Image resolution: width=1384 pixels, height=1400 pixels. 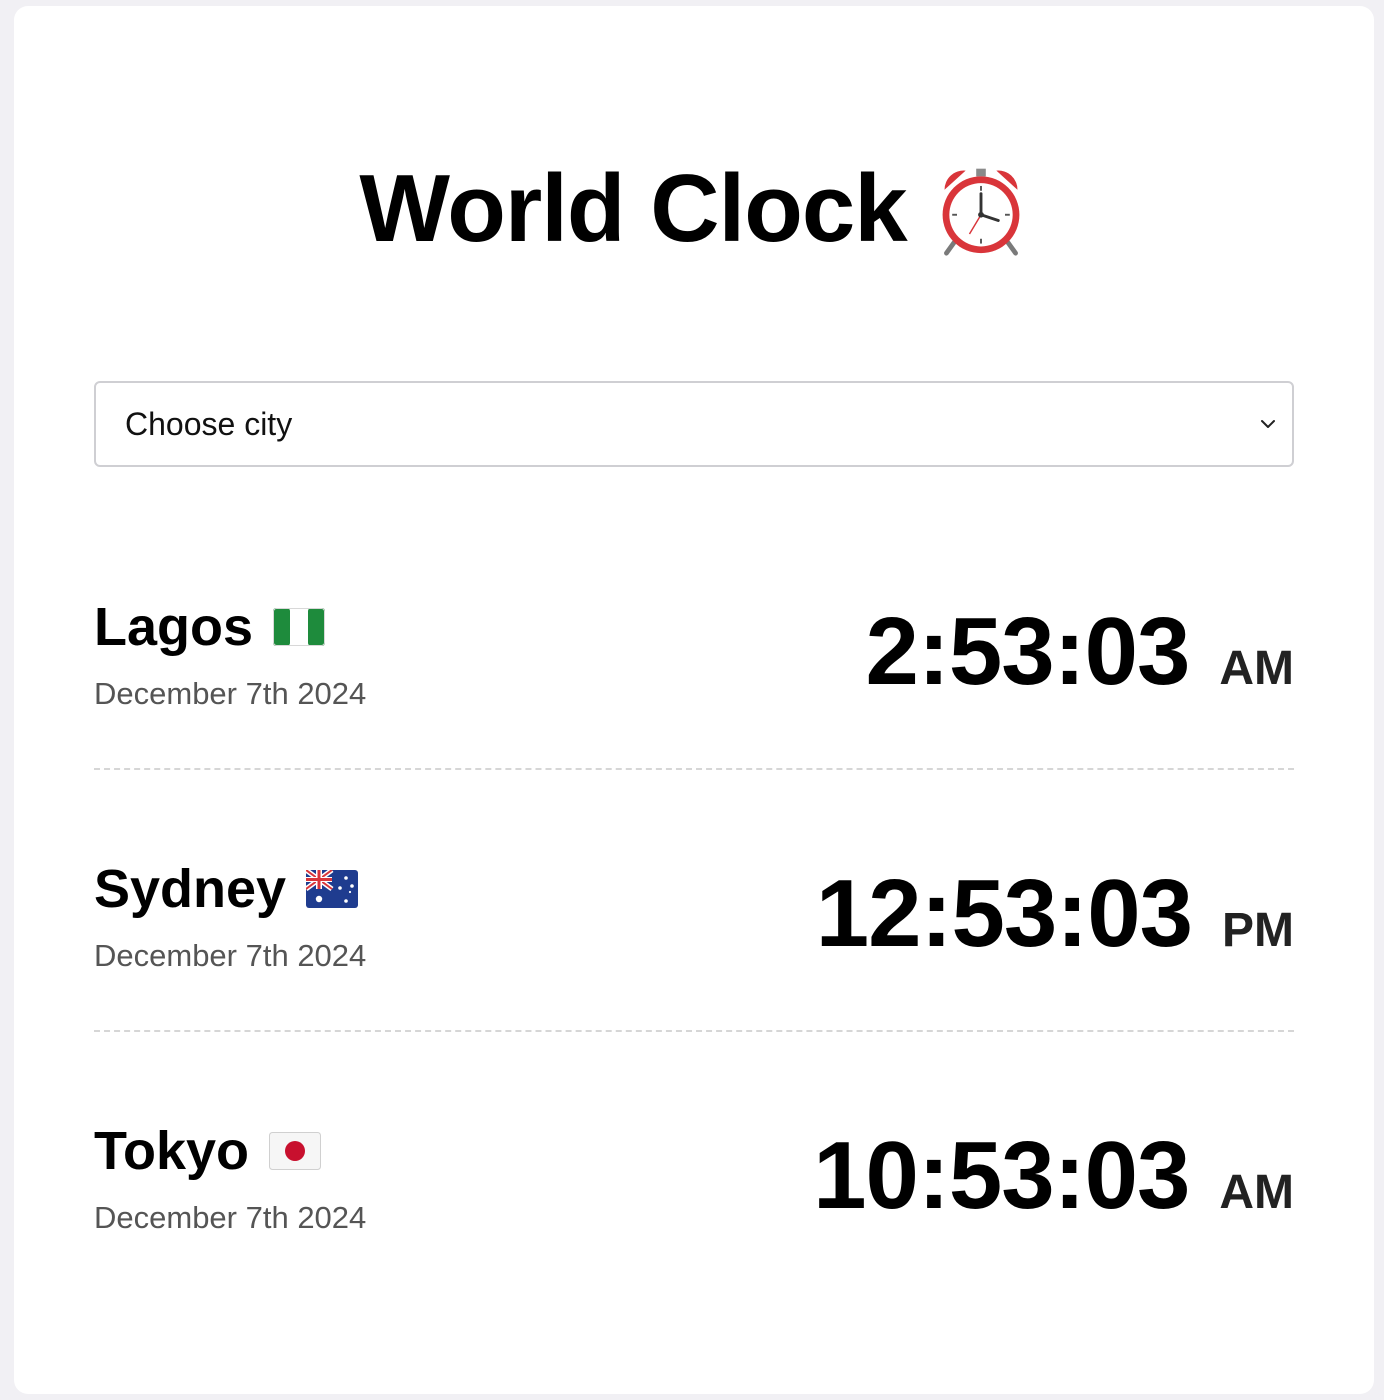 I want to click on city-header: Lagos, so click(x=210, y=627).